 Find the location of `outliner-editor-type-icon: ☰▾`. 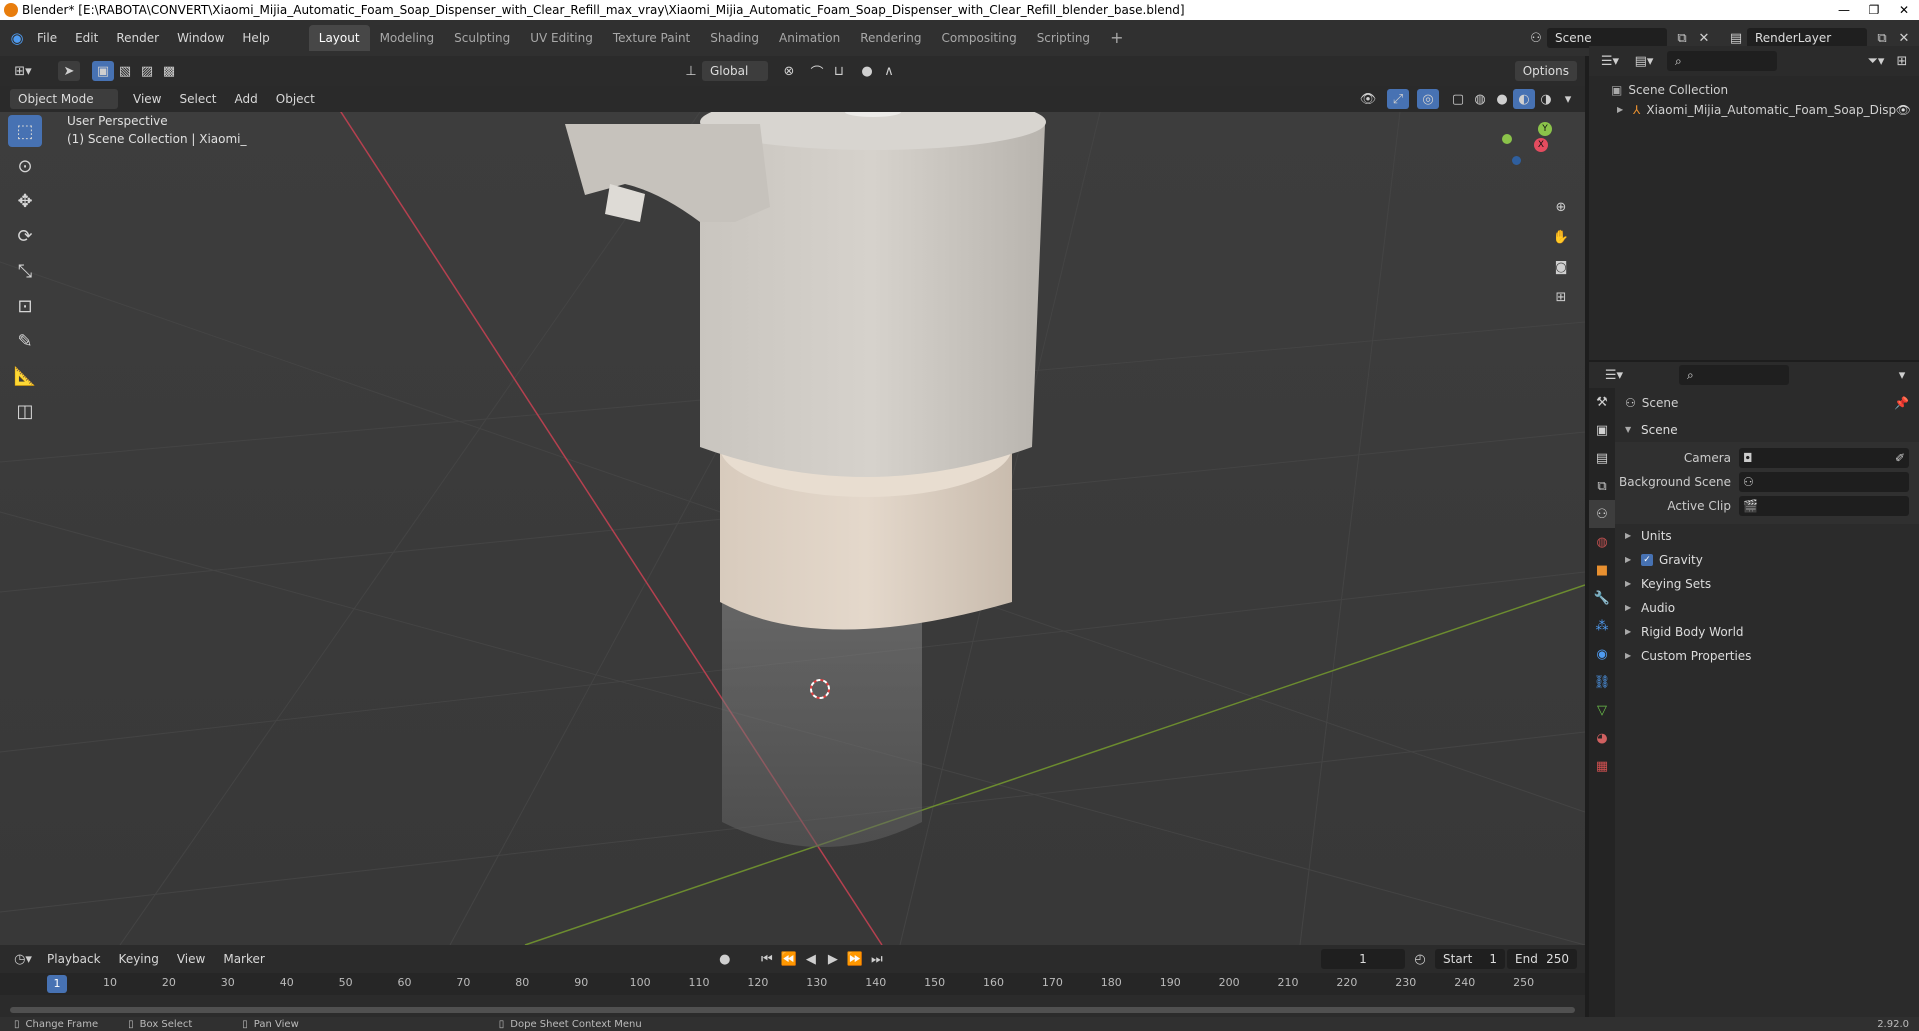

outliner-editor-type-icon: ☰▾ is located at coordinates (1610, 61).